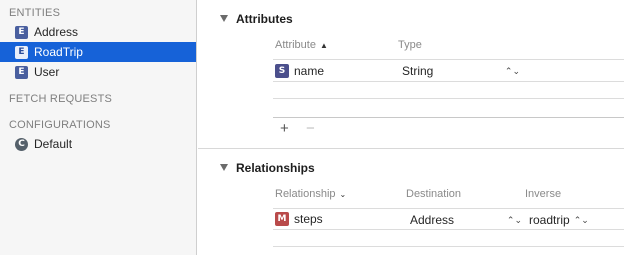 This screenshot has width=624, height=255. What do you see at coordinates (418, 71) in the screenshot?
I see `attribute-type-value: String` at bounding box center [418, 71].